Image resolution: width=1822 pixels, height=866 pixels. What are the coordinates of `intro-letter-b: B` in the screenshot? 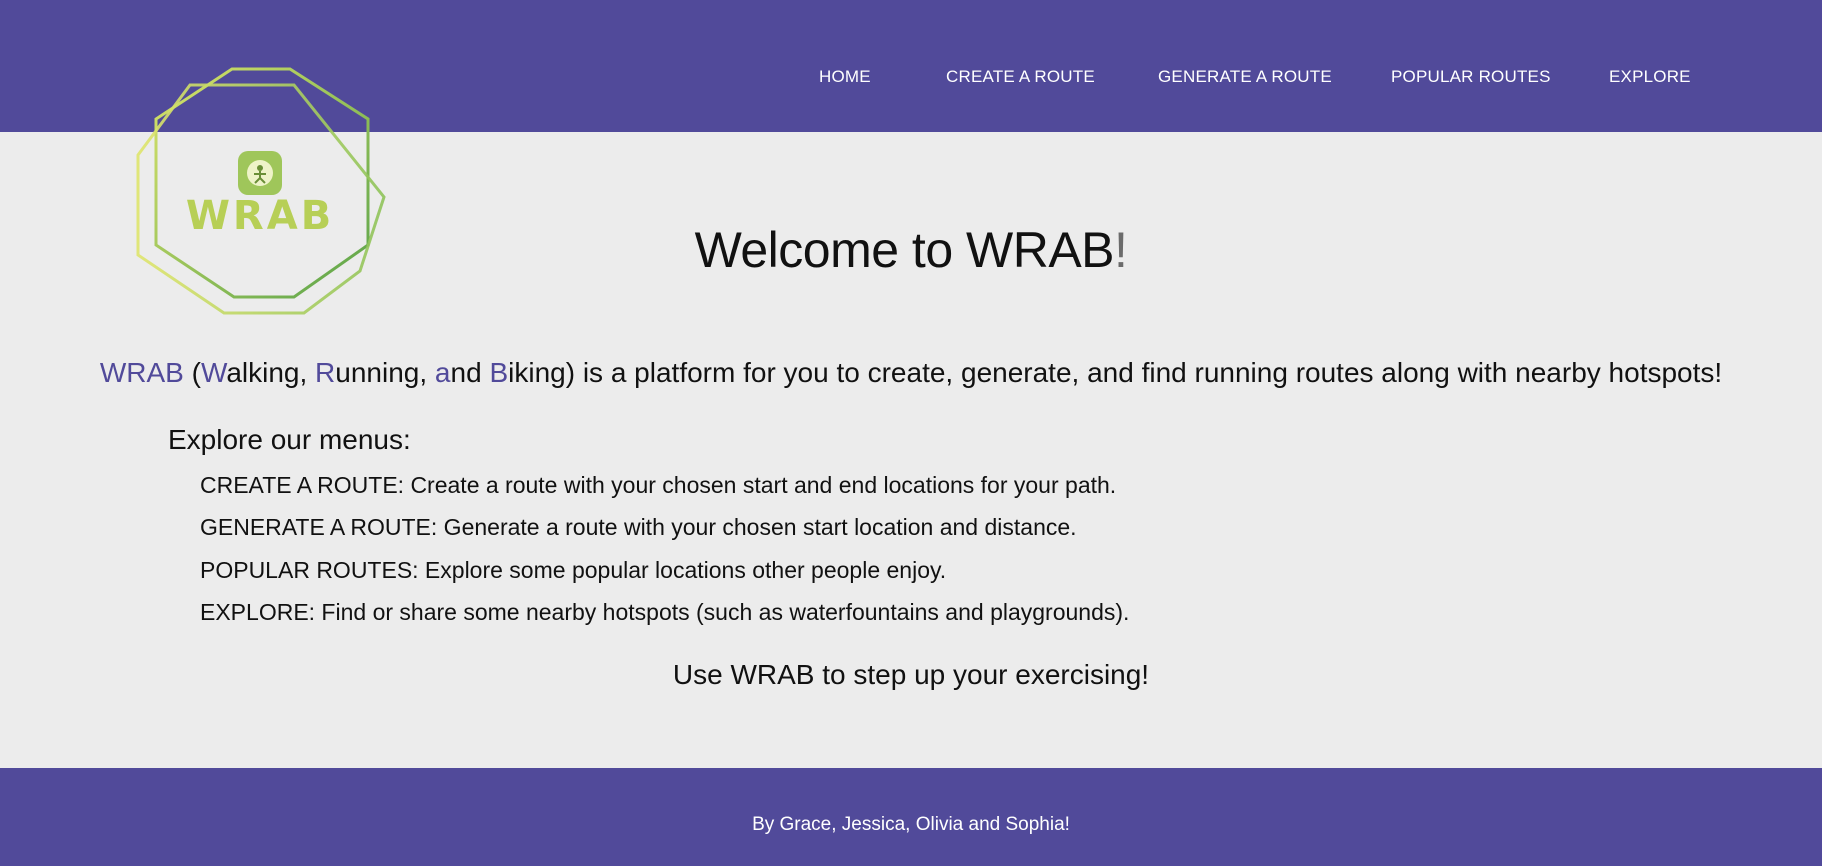 It's located at (499, 372).